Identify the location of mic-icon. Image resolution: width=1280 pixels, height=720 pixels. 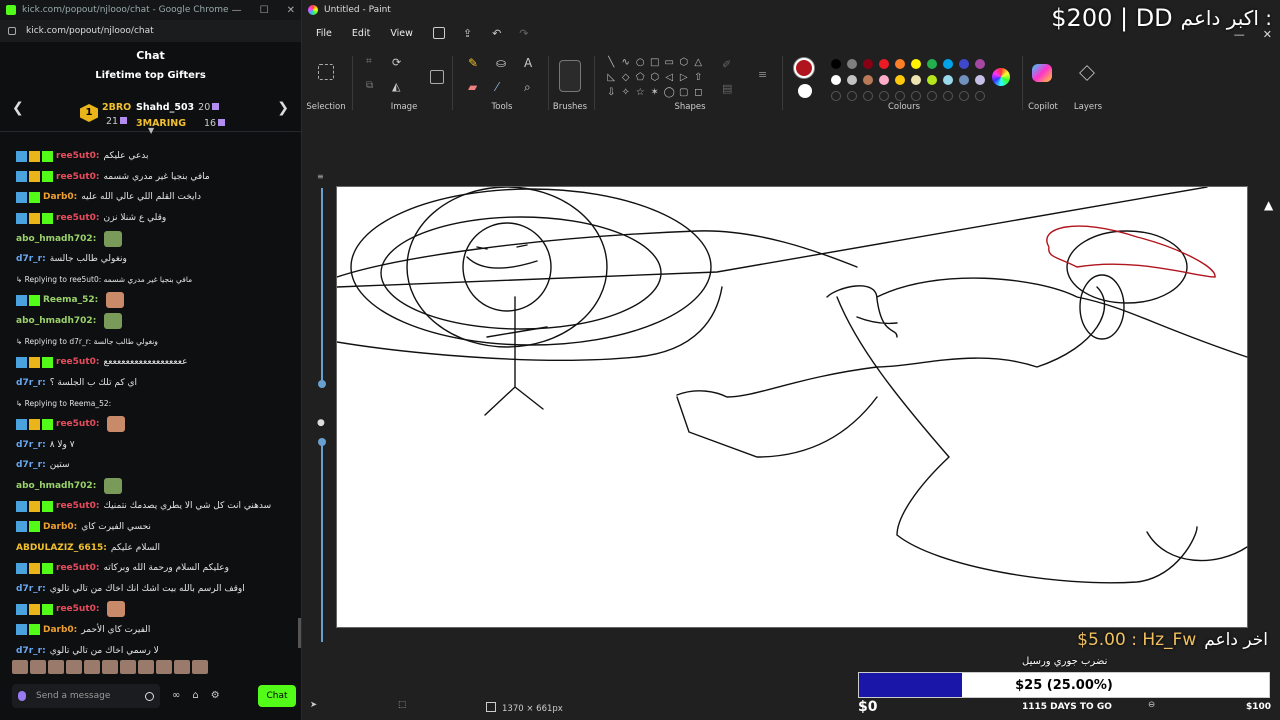
(22, 696).